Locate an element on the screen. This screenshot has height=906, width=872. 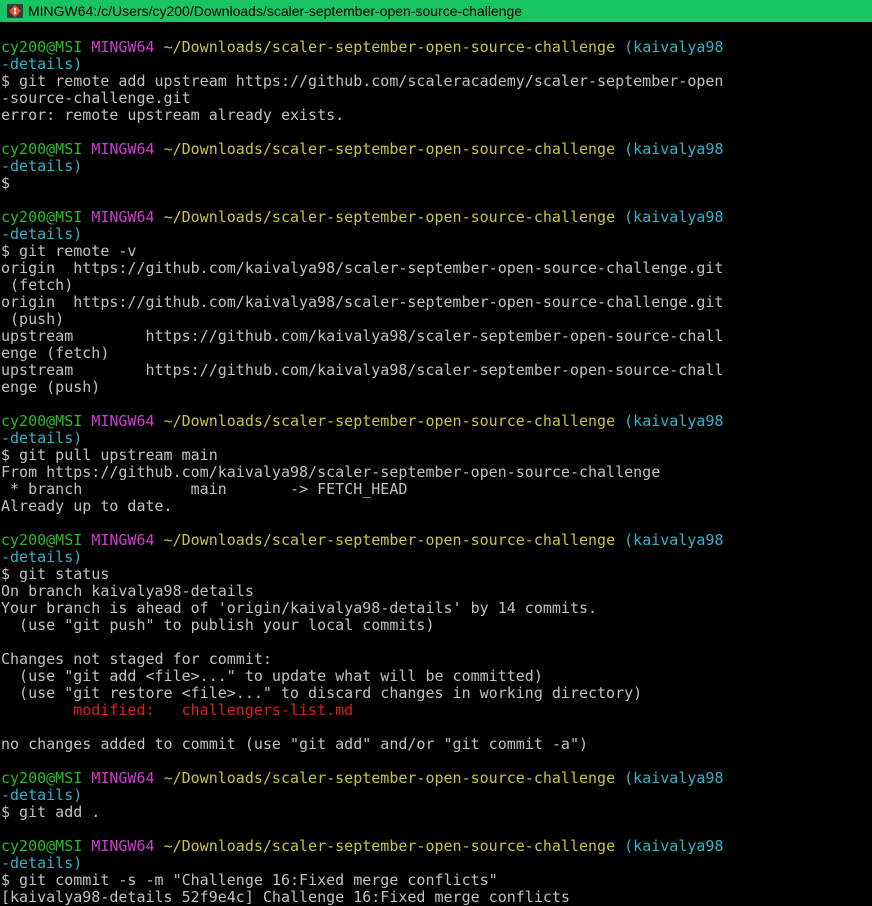
terminal-line: * branch main -> FETCH_HEAD is located at coordinates (436, 489).